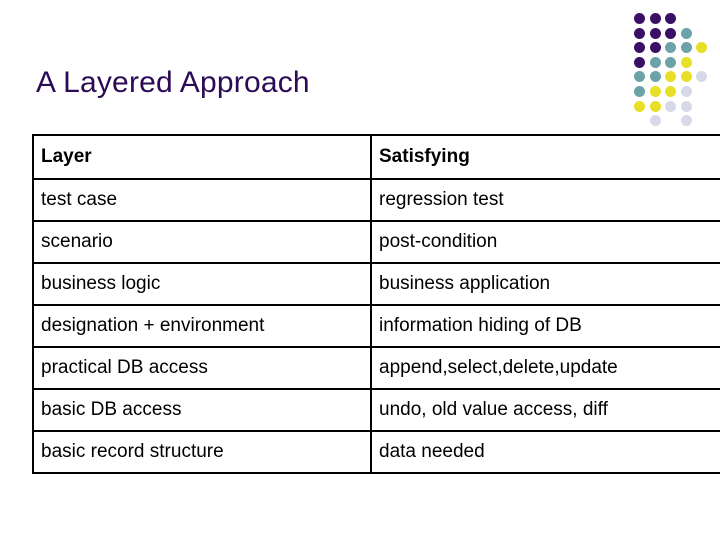 The height and width of the screenshot is (540, 720). Describe the element at coordinates (545, 242) in the screenshot. I see `cell-satisfying: post-condition` at that location.